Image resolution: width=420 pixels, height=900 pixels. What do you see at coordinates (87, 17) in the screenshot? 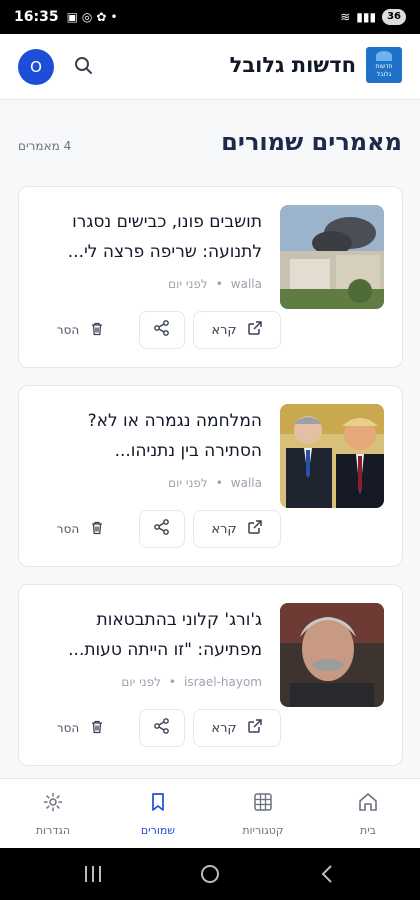
I see `whatsapp-icon: ◎` at bounding box center [87, 17].